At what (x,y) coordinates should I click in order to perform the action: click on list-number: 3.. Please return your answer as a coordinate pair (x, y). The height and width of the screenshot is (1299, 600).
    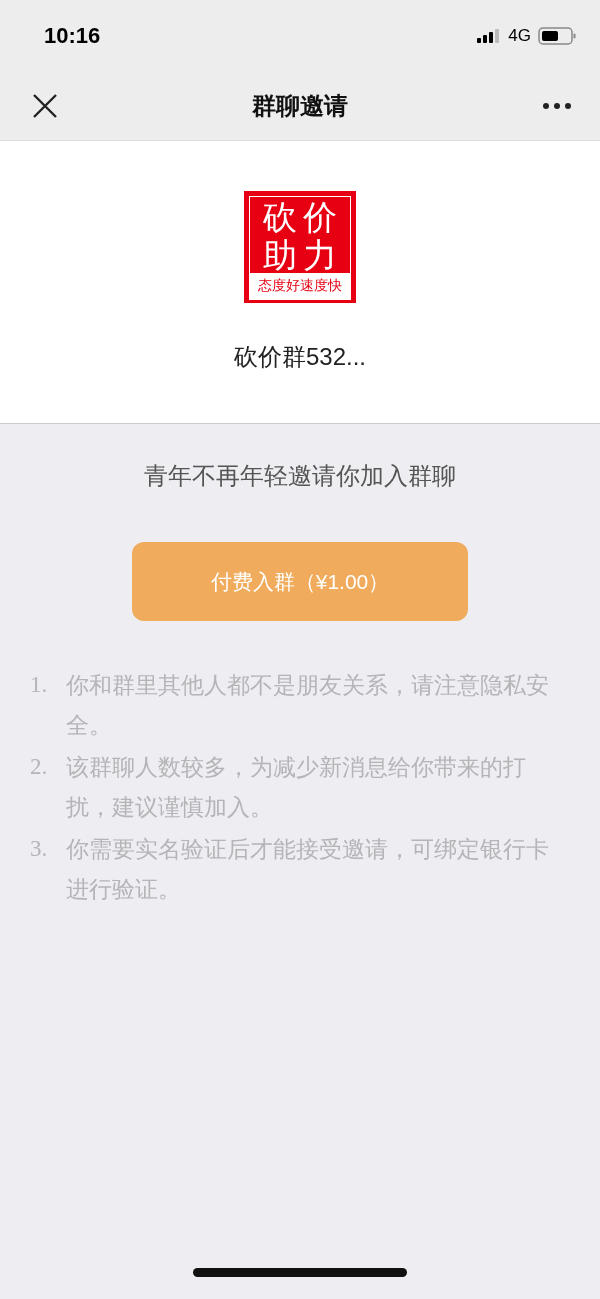
    Looking at the image, I should click on (39, 849).